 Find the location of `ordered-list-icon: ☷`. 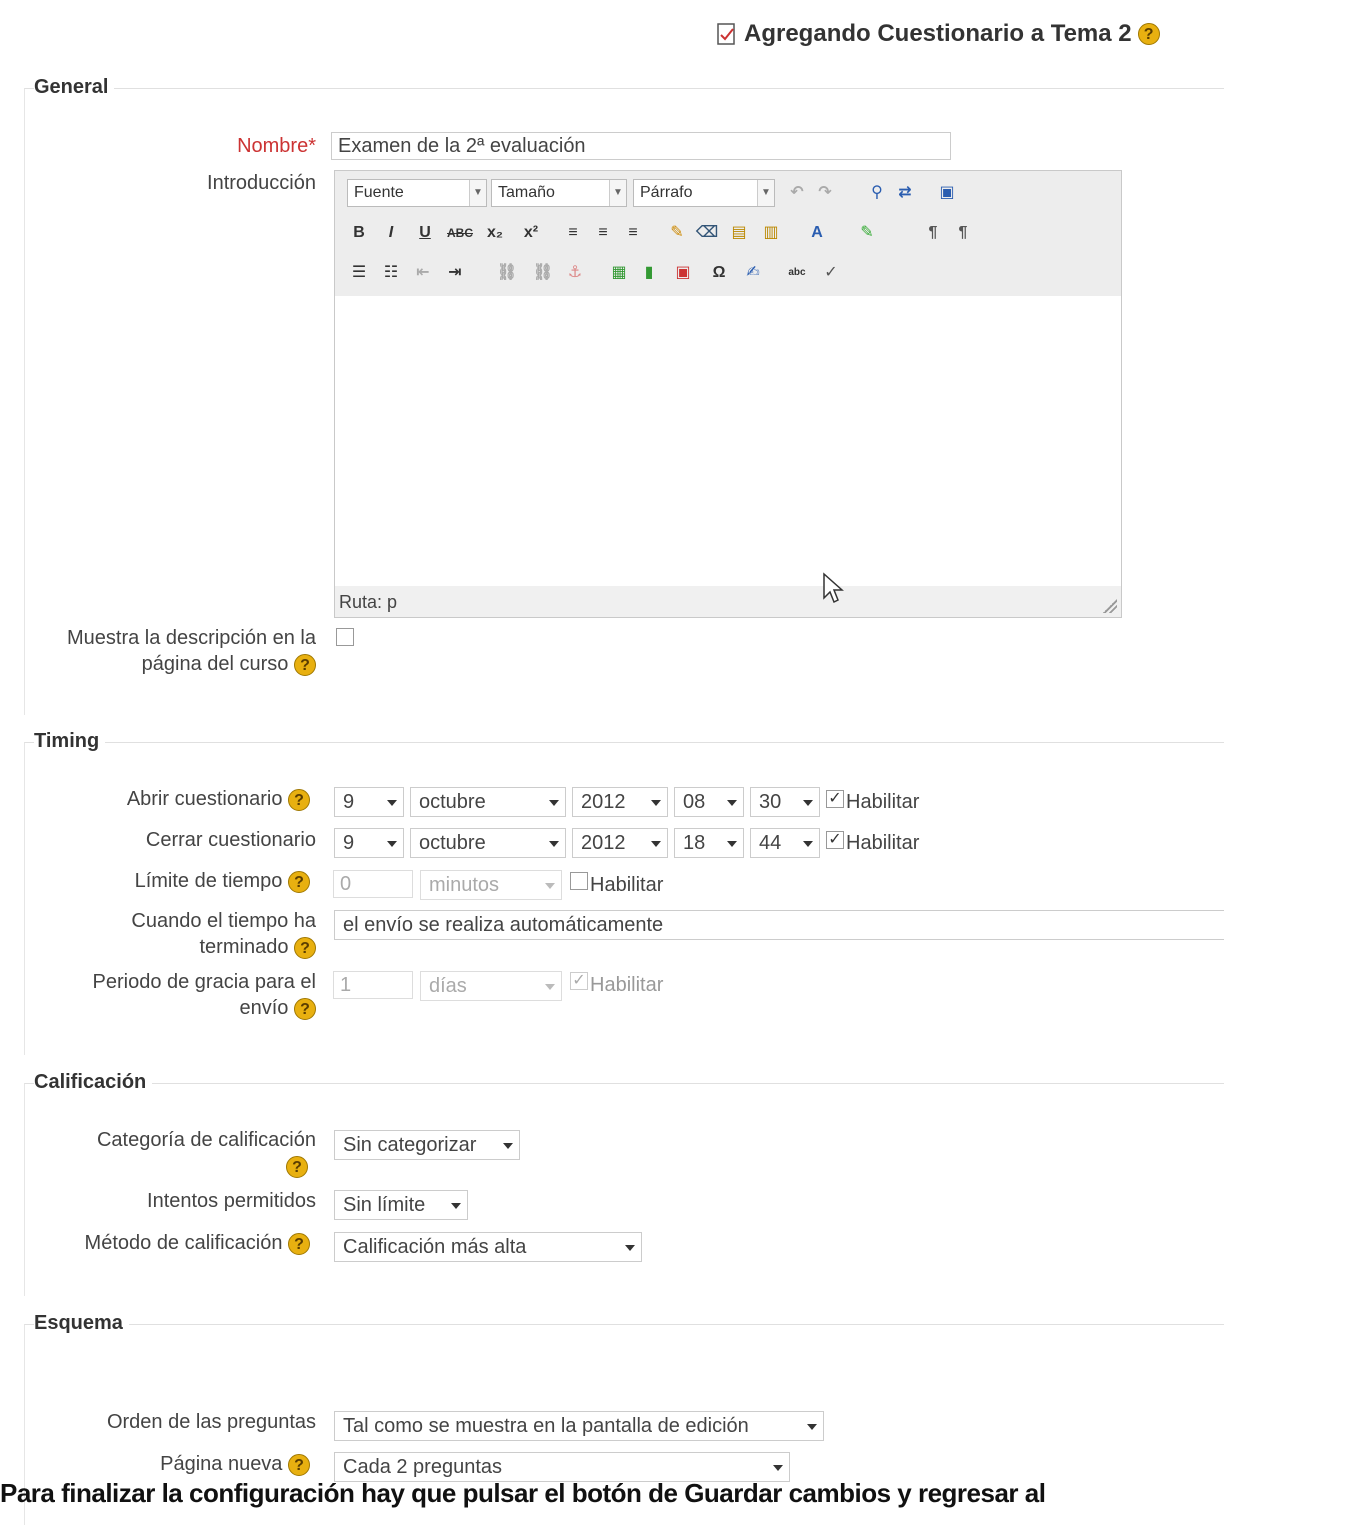

ordered-list-icon: ☷ is located at coordinates (391, 273).